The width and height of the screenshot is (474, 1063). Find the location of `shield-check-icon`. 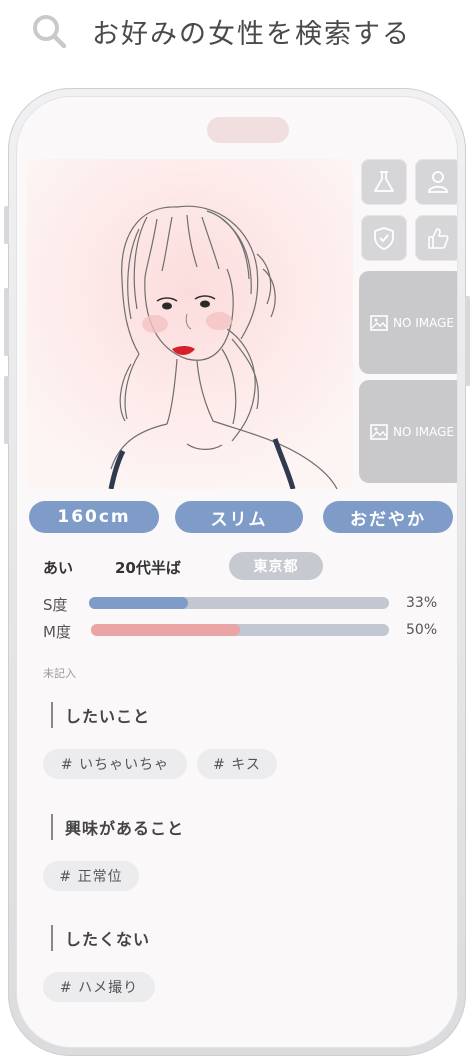

shield-check-icon is located at coordinates (384, 238).